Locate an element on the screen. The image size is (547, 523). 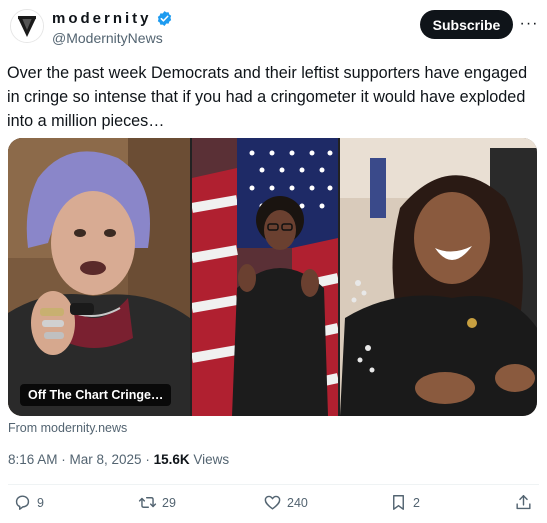
repost-count: 29 is located at coordinates (169, 502).